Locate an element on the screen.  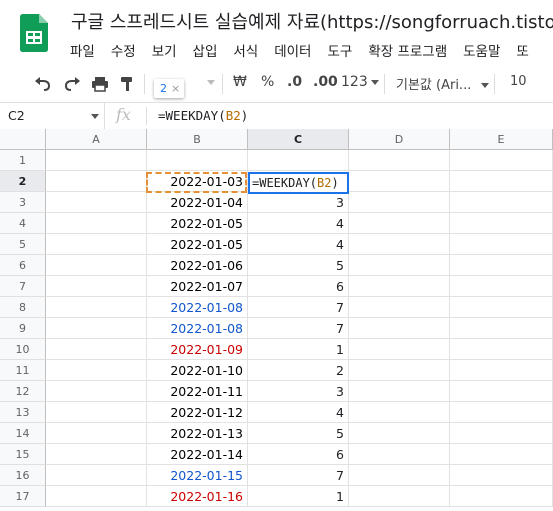
date-cell: 2022-01-03 is located at coordinates (197, 181).